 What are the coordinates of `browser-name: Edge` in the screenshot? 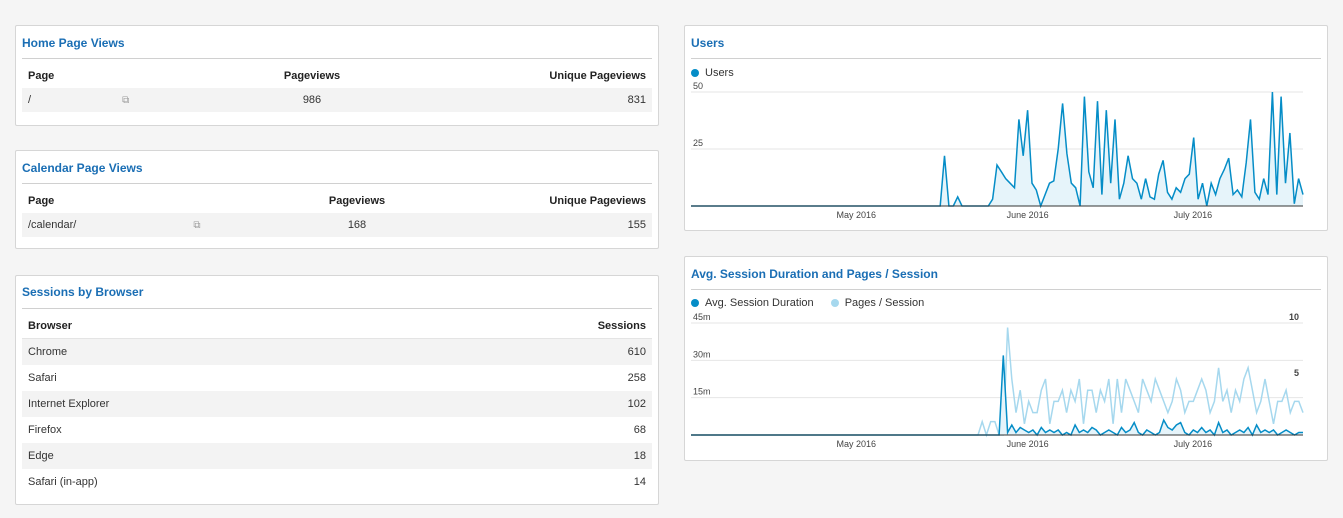 It's located at (213, 456).